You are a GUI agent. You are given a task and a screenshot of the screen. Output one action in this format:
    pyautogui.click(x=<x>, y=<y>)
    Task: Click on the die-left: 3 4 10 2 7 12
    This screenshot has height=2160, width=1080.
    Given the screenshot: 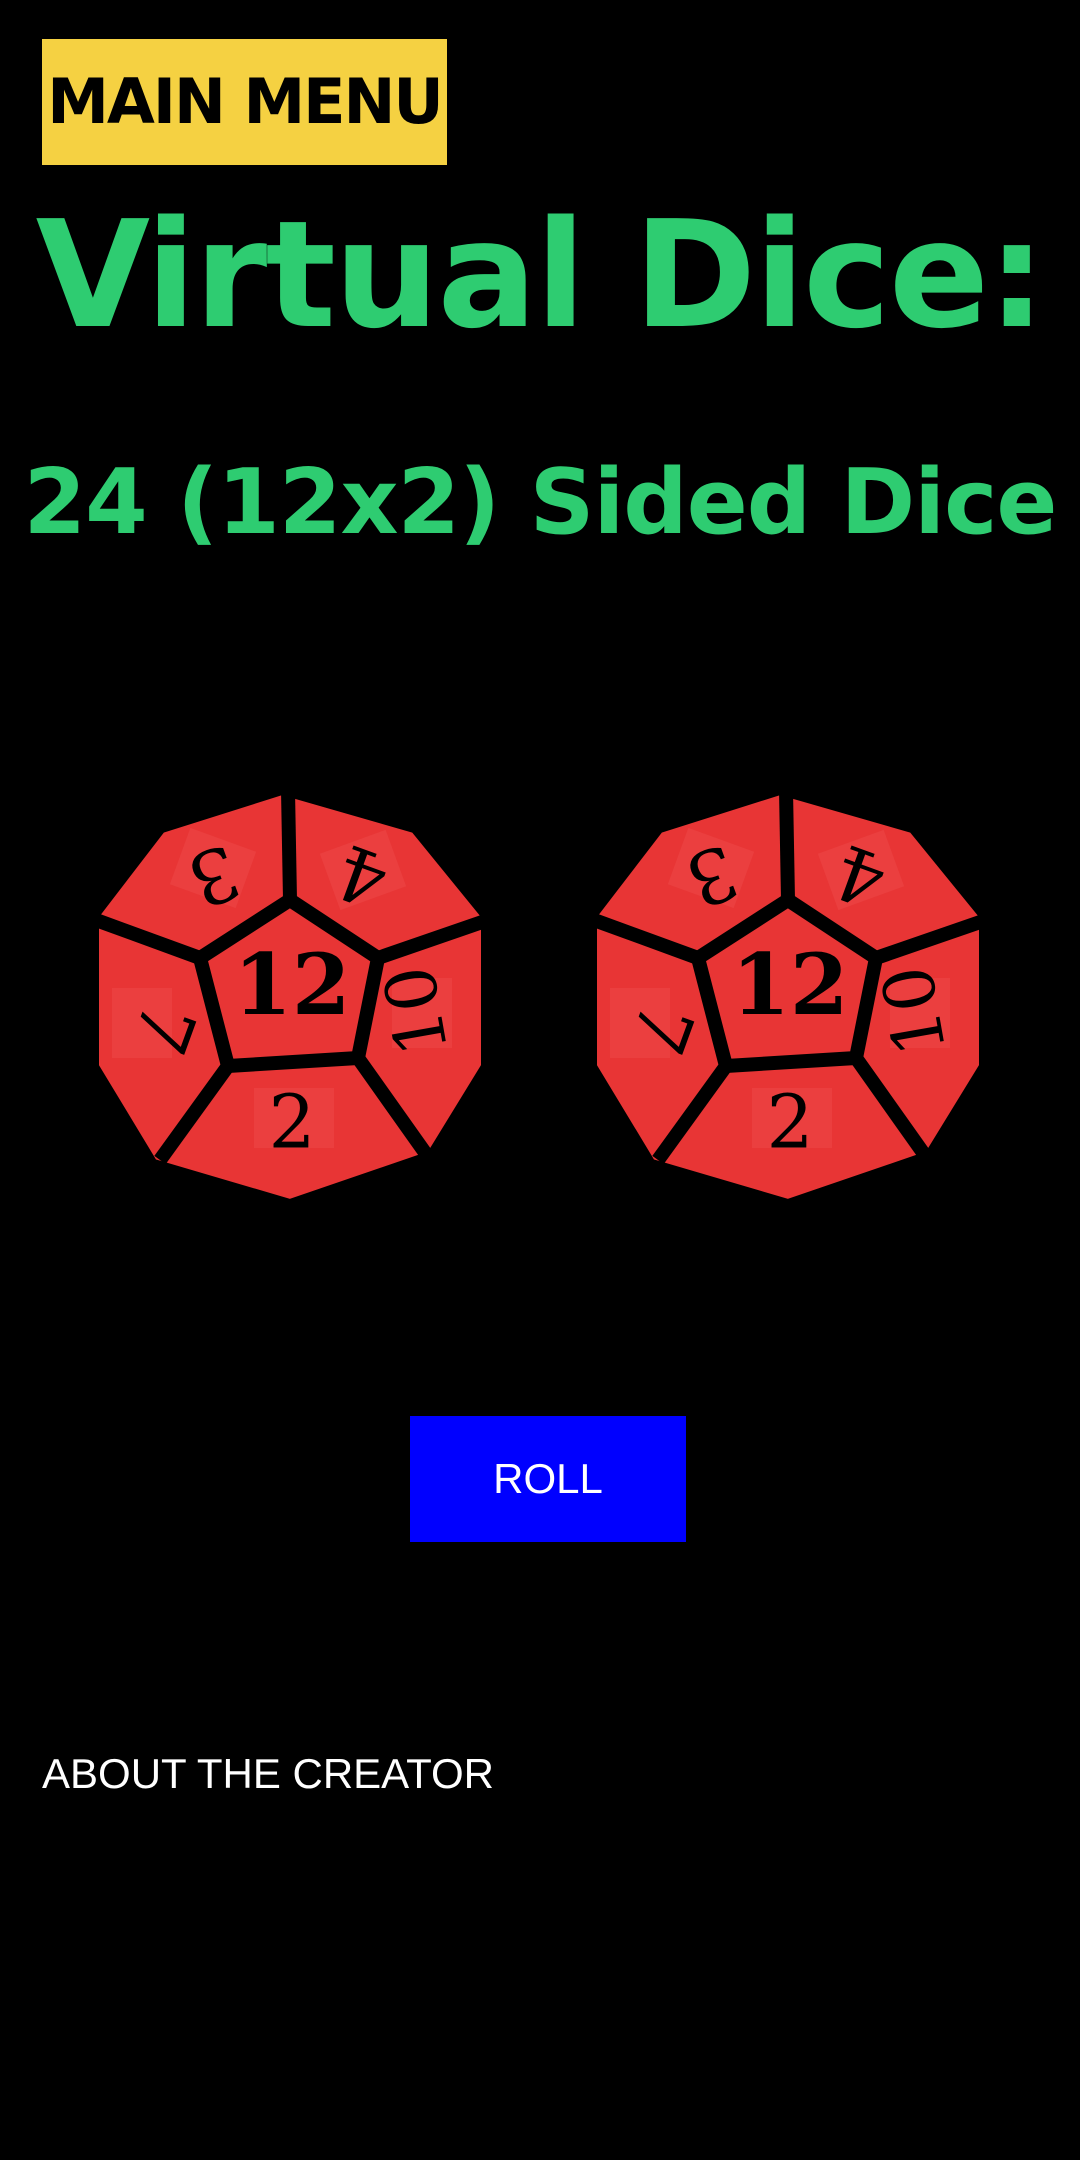 What is the action you would take?
    pyautogui.click(x=292, y=997)
    